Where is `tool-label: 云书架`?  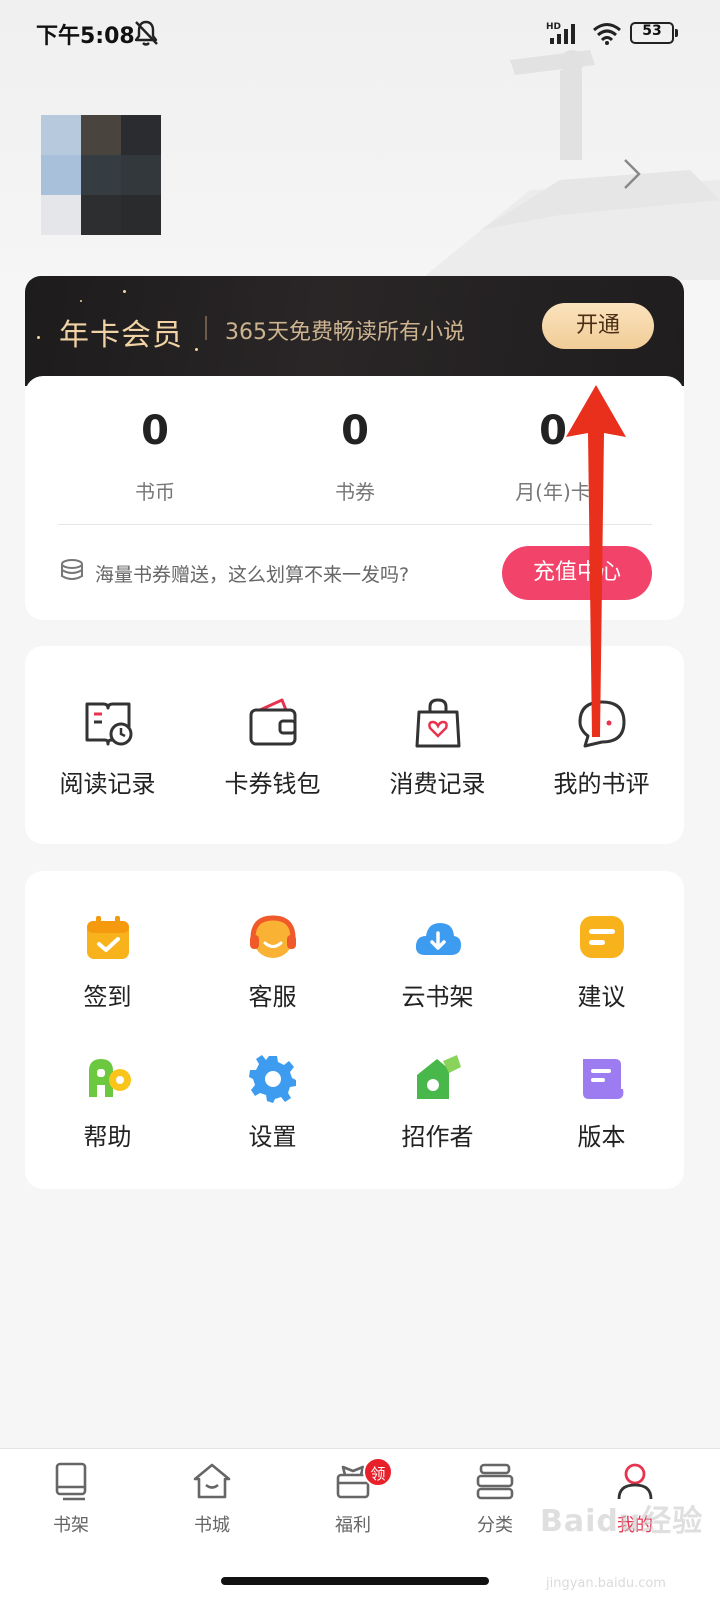
tool-label: 云书架 is located at coordinates (437, 997).